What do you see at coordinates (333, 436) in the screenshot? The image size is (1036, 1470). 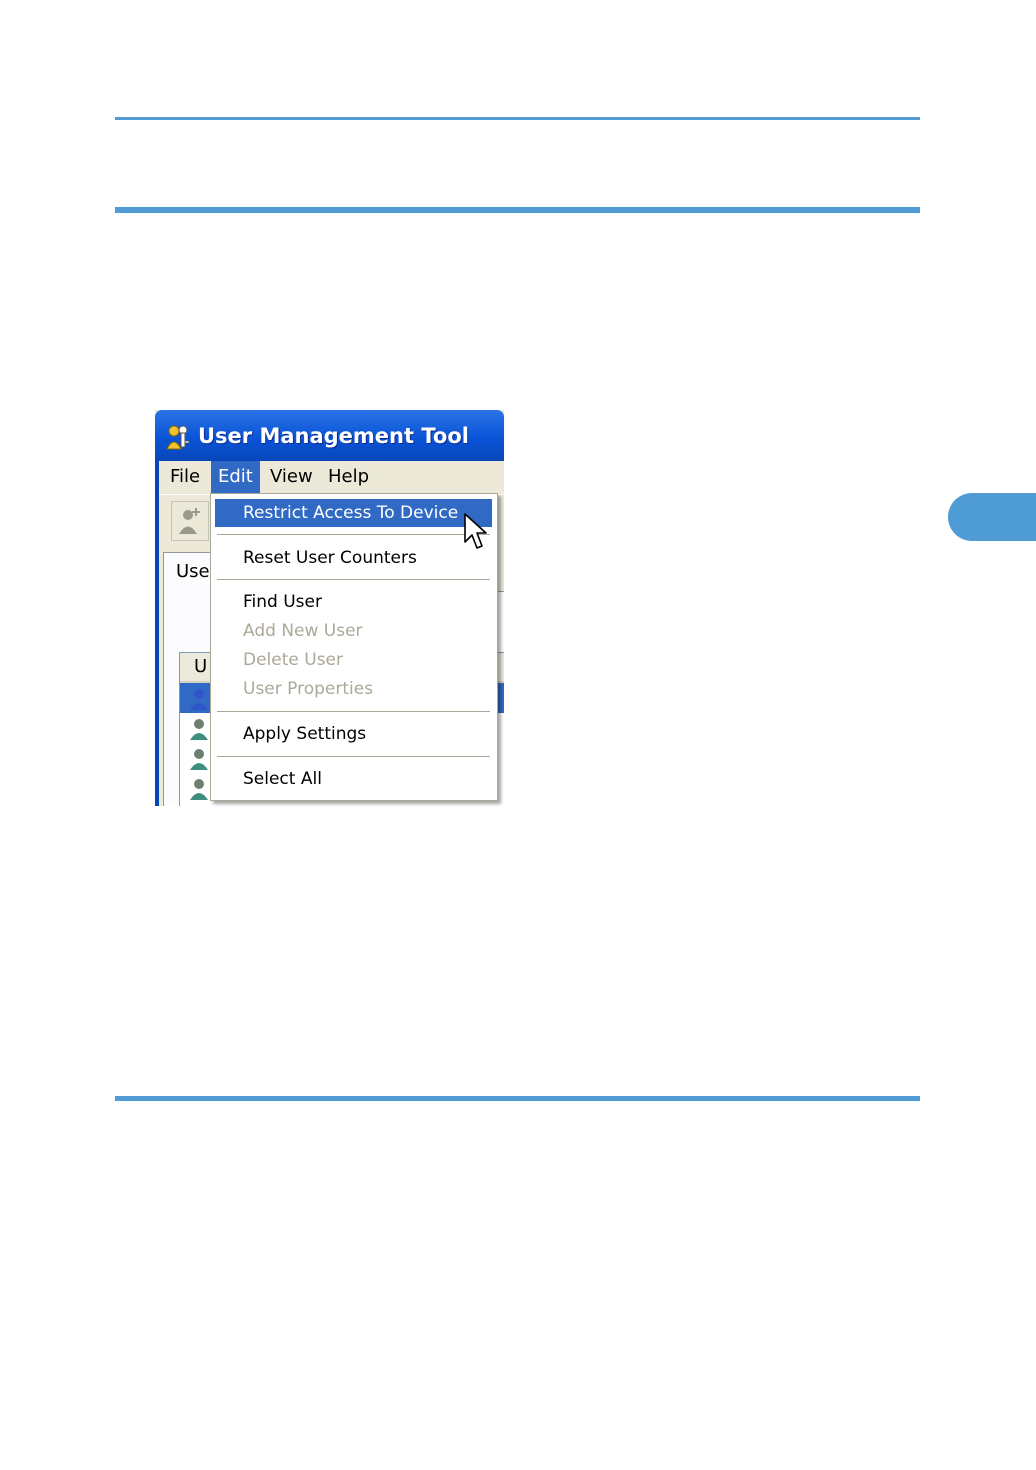 I see `window-title: User Management Tool` at bounding box center [333, 436].